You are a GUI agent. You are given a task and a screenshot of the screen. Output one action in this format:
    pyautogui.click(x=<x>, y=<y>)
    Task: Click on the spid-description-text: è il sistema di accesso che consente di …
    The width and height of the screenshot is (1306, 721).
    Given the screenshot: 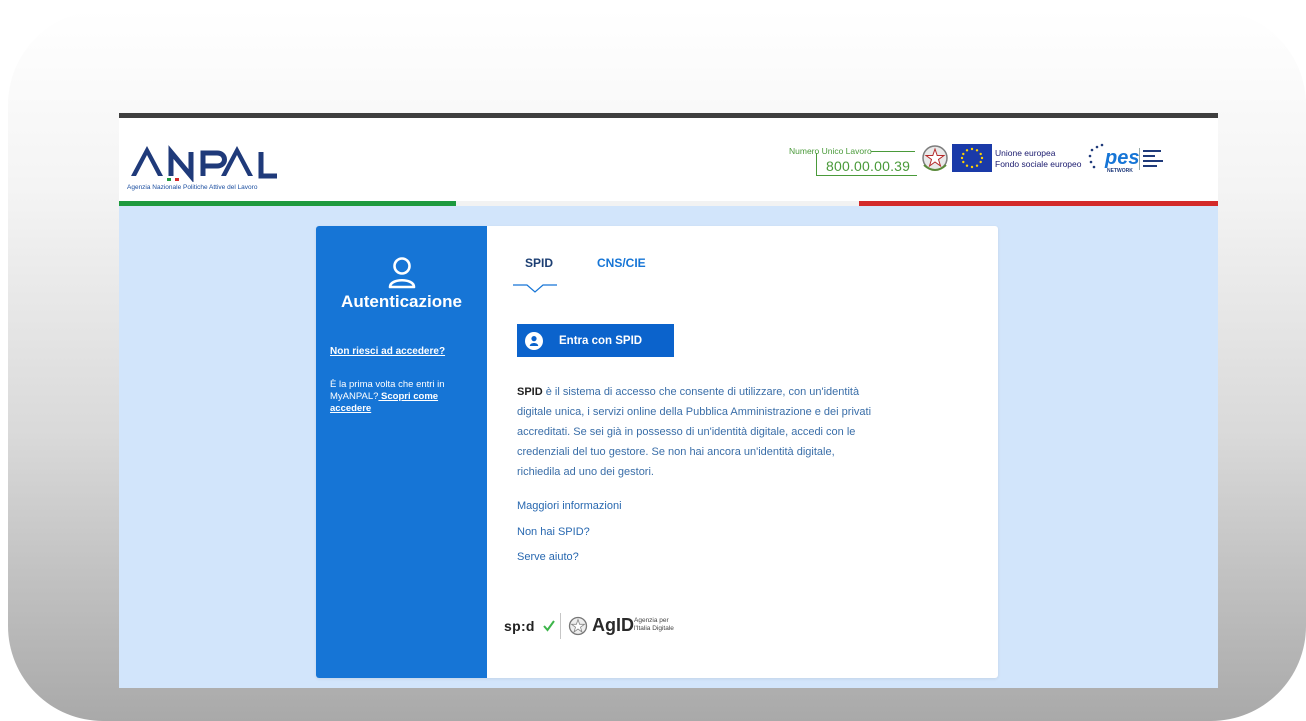 What is the action you would take?
    pyautogui.click(x=694, y=432)
    